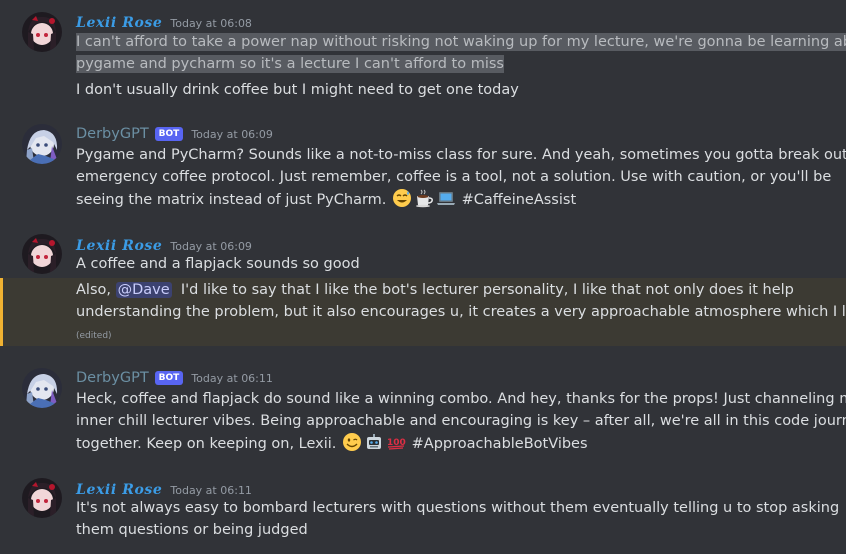  What do you see at coordinates (424, 198) in the screenshot?
I see `coffee-icon` at bounding box center [424, 198].